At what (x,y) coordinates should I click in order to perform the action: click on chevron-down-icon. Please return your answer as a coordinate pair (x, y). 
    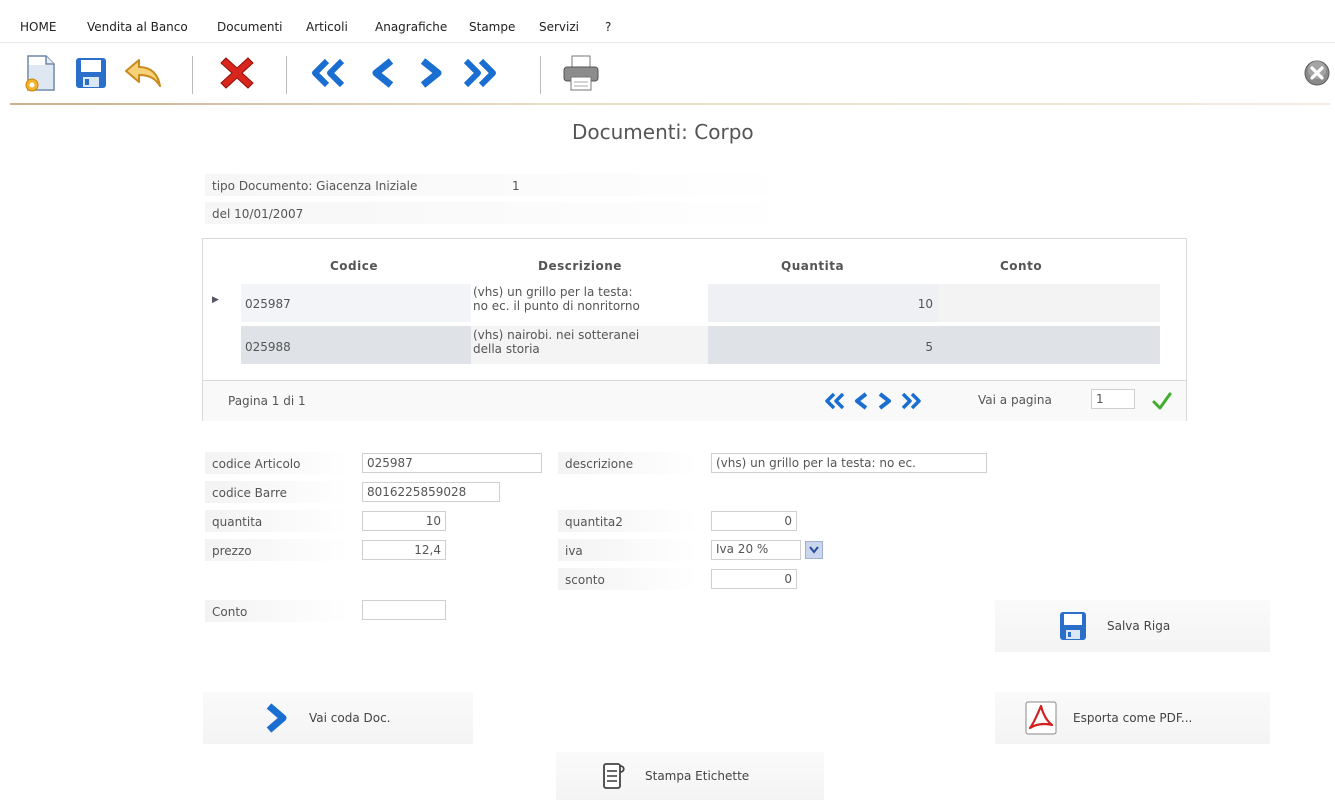
    Looking at the image, I should click on (814, 550).